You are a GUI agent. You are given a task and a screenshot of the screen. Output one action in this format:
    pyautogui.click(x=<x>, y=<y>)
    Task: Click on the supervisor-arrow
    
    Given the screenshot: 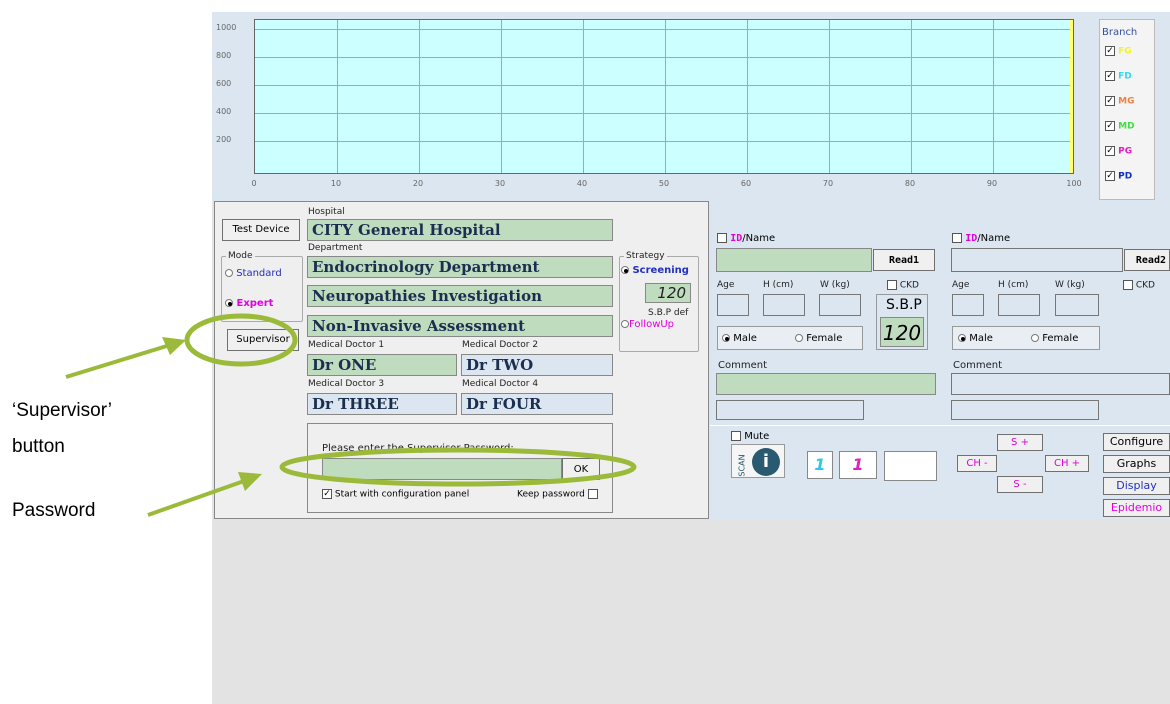 What is the action you would take?
    pyautogui.click(x=118, y=361)
    